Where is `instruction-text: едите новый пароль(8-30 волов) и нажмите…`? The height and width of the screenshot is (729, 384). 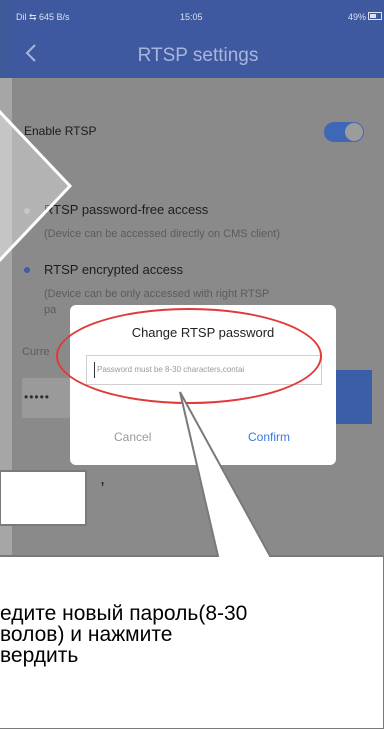
instruction-text: едите новый пароль(8-30 волов) и нажмите… is located at coordinates (124, 634).